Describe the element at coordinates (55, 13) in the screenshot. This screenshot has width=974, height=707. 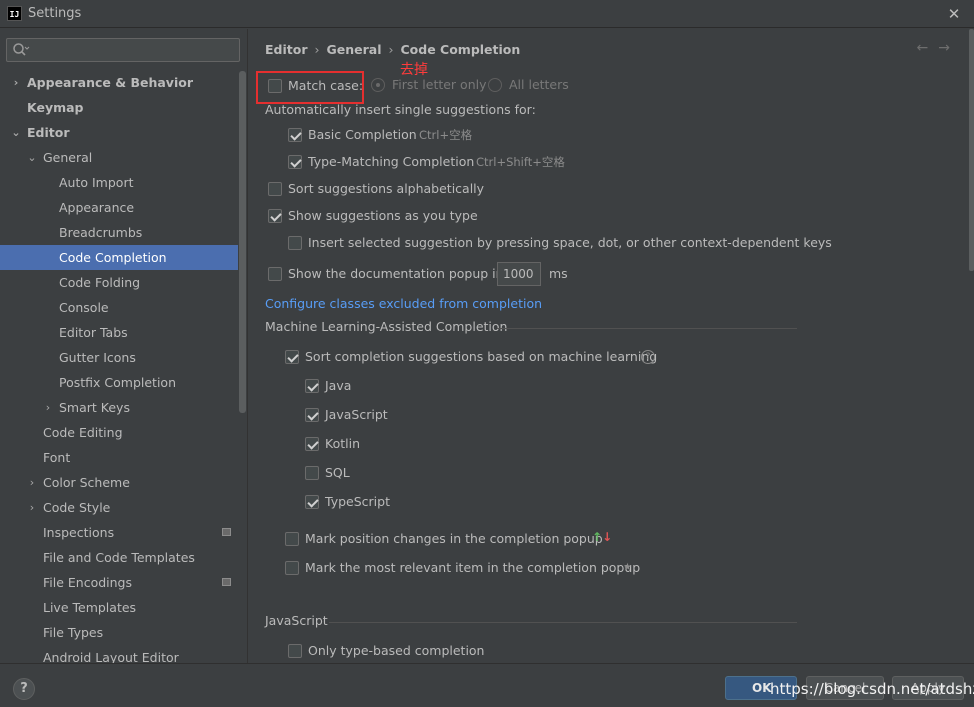
I see `window-title: Settings` at that location.